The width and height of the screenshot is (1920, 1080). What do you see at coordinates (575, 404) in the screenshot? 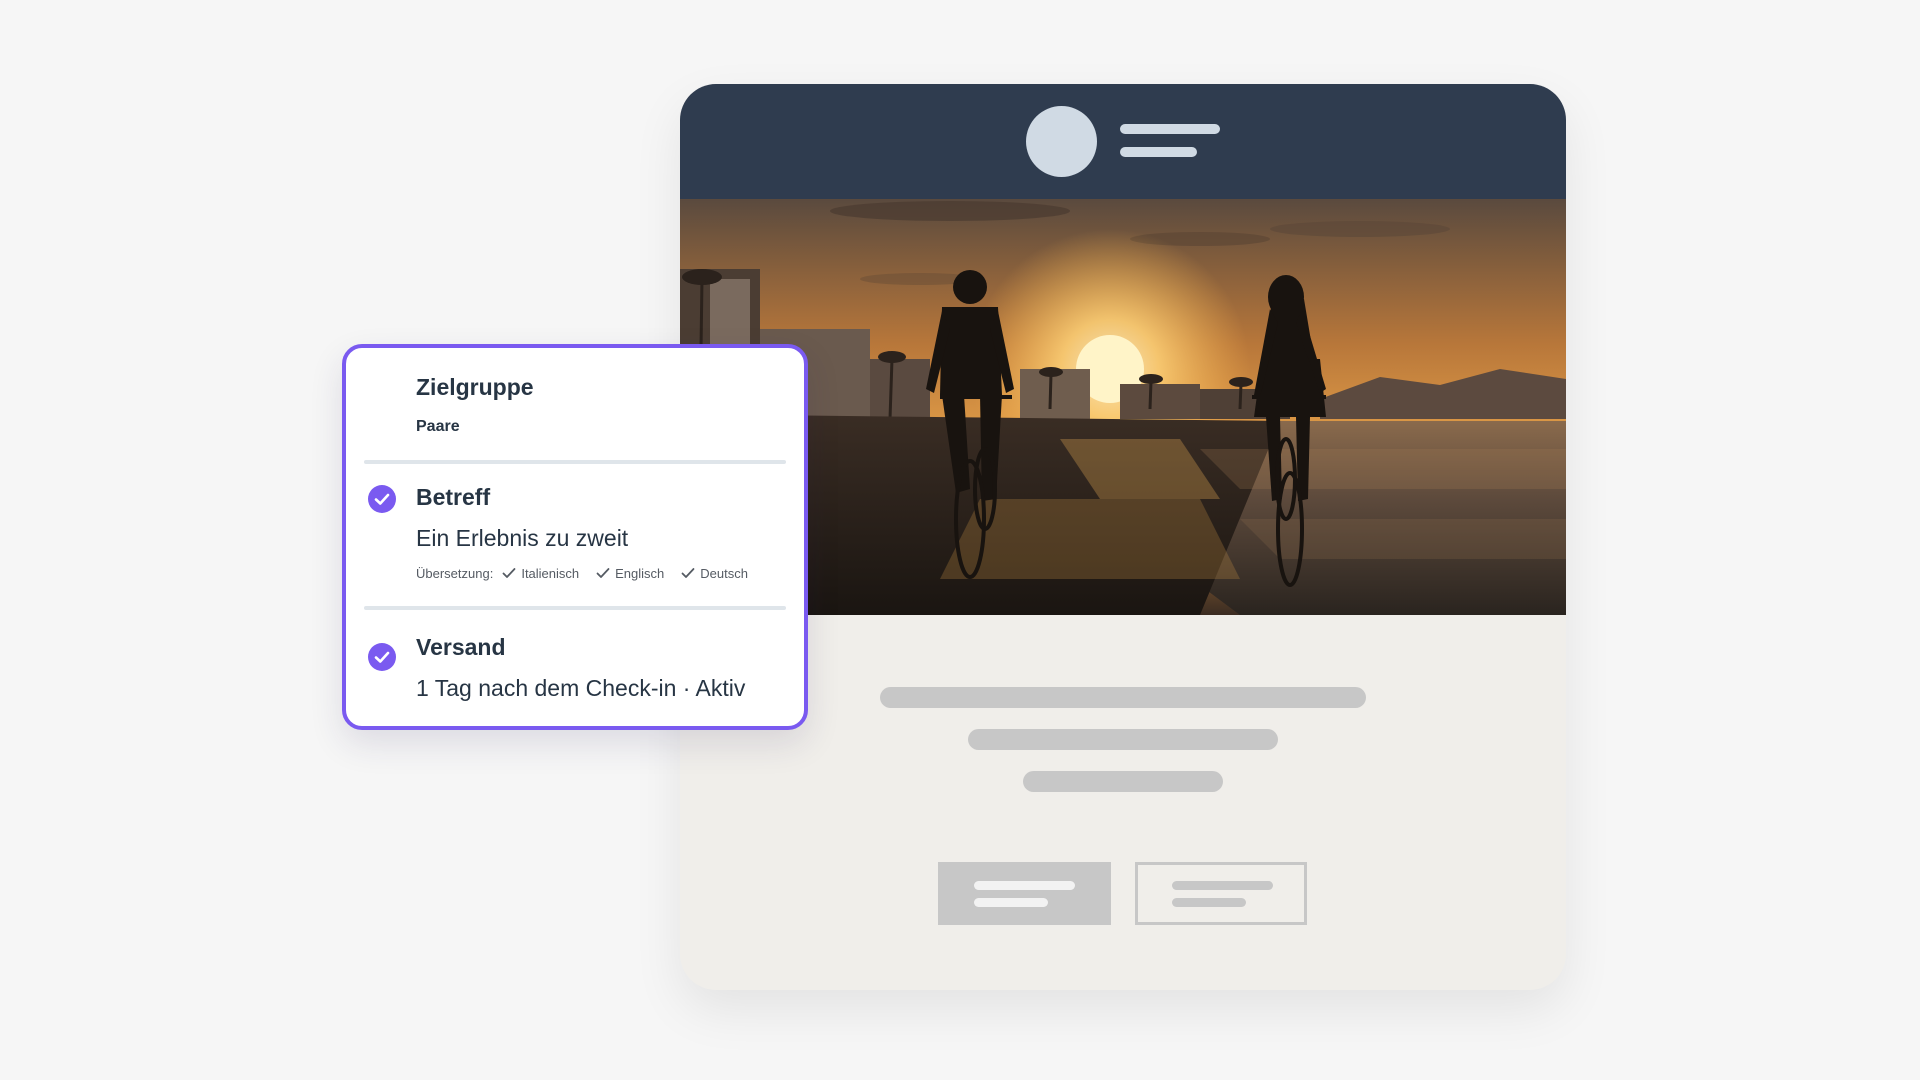
I see `audience-section: Zielgruppe Paare` at bounding box center [575, 404].